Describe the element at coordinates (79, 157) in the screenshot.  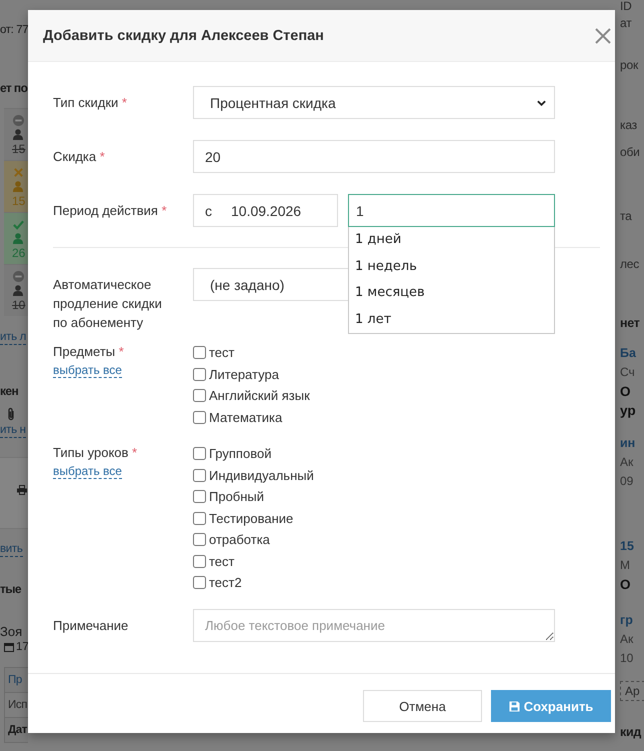
I see `field-label: Скидка *` at that location.